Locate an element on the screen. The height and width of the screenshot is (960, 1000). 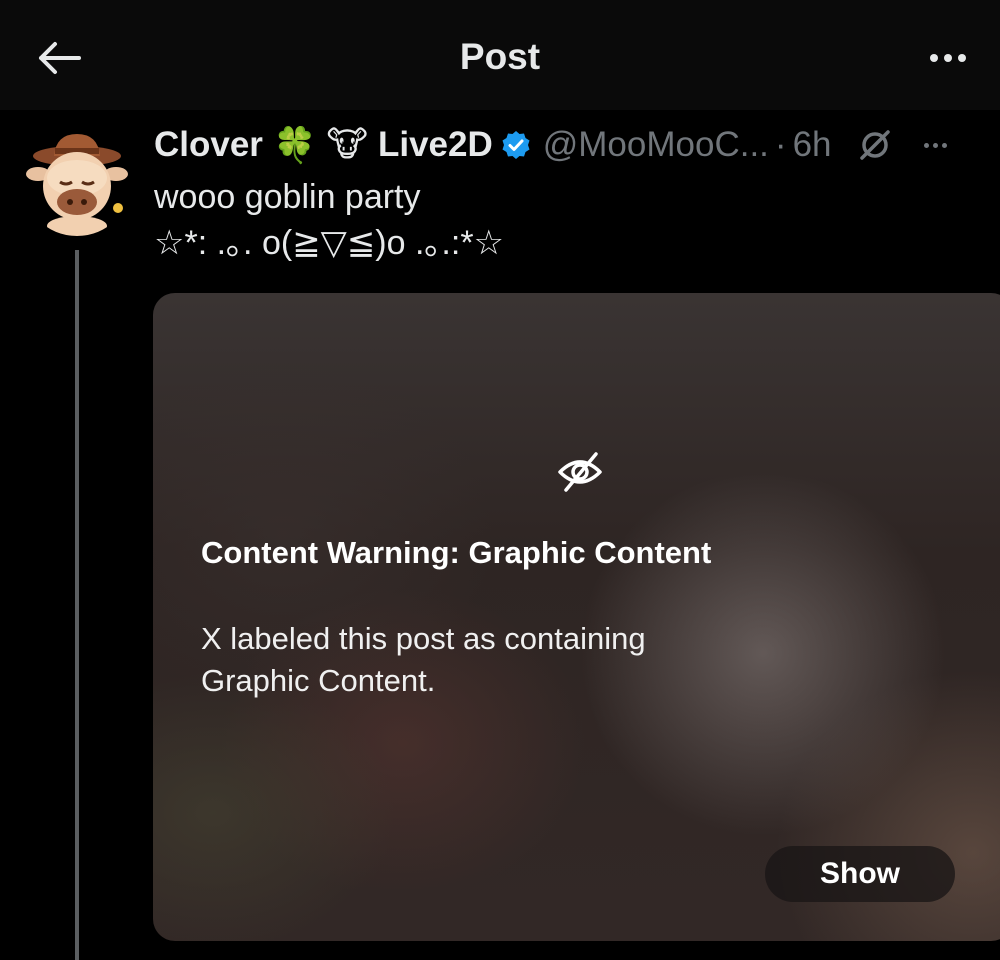
thread-line is located at coordinates (77, 605).